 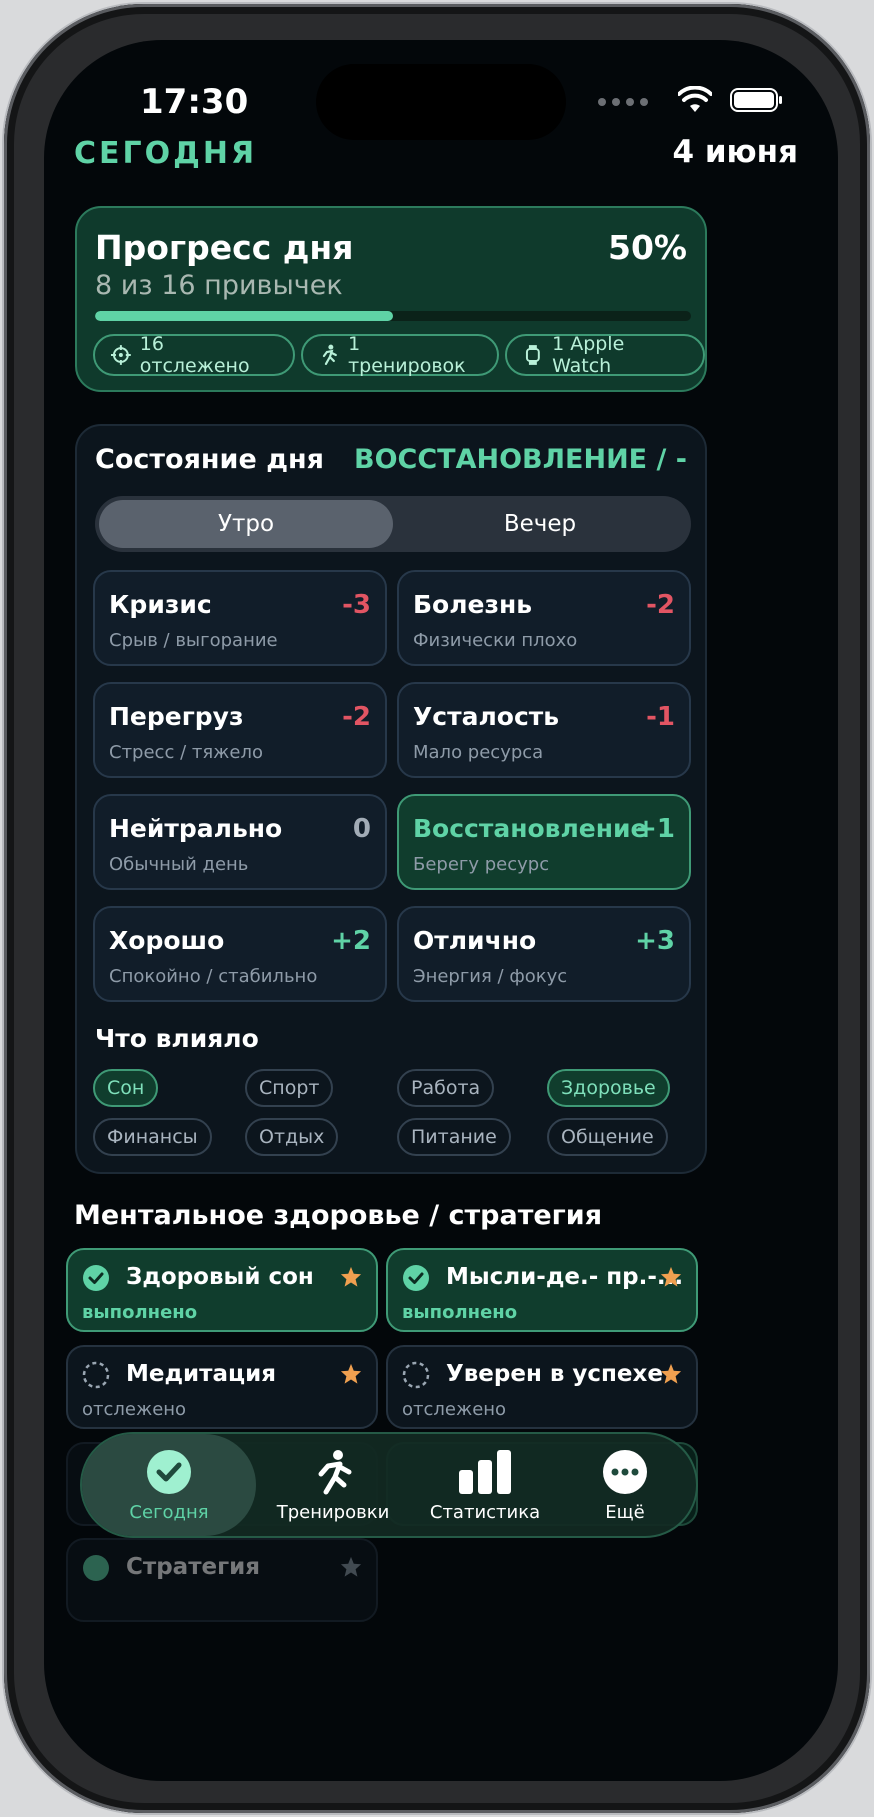 I want to click on mental-section-title: Ментальное здоровье / стратегия, so click(x=338, y=1215).